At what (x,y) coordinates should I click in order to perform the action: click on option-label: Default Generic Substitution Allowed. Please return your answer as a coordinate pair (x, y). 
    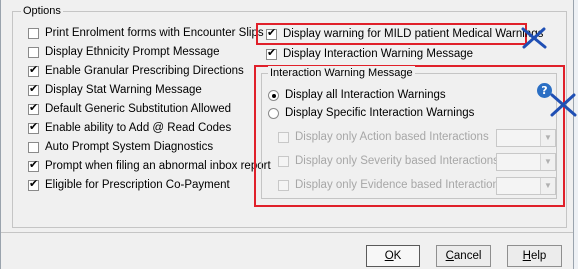
    Looking at the image, I should click on (138, 109).